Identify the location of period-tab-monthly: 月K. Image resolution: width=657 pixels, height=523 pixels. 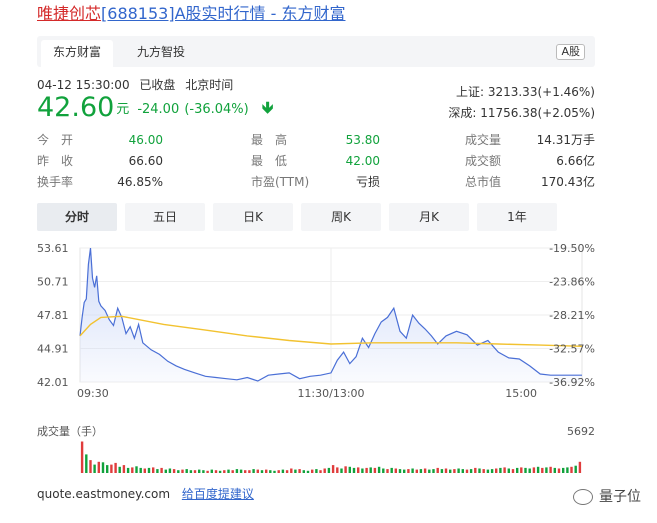
(429, 217).